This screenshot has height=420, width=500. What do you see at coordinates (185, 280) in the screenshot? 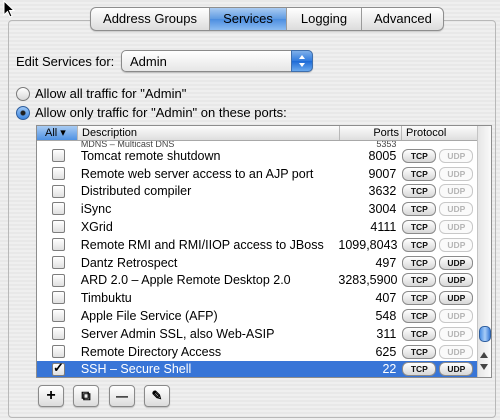
I see `row-description: ARD 2.0 – Apple Remote Desktop 2.0` at bounding box center [185, 280].